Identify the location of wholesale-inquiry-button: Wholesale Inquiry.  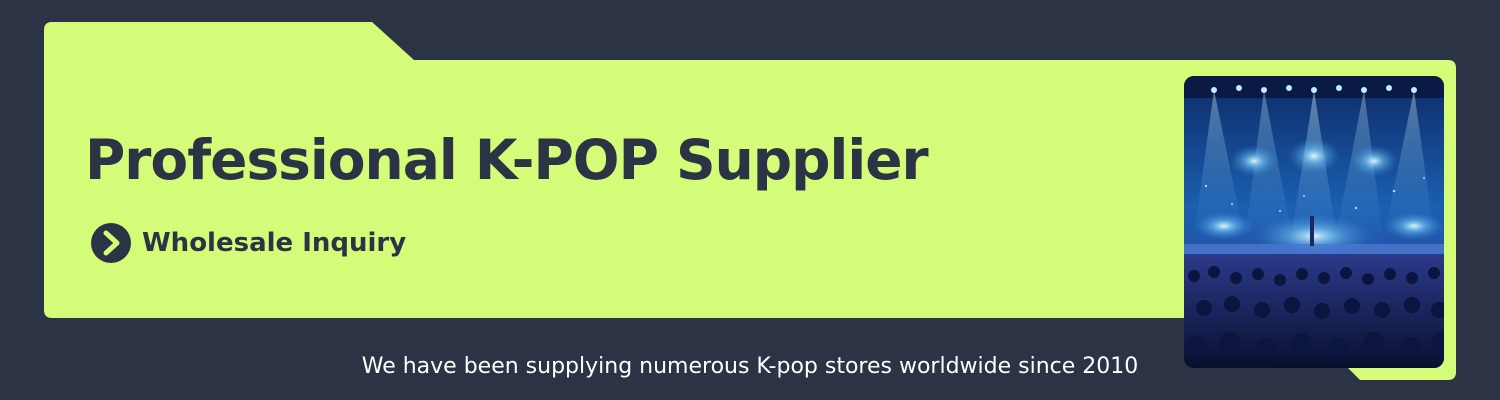
(248, 243).